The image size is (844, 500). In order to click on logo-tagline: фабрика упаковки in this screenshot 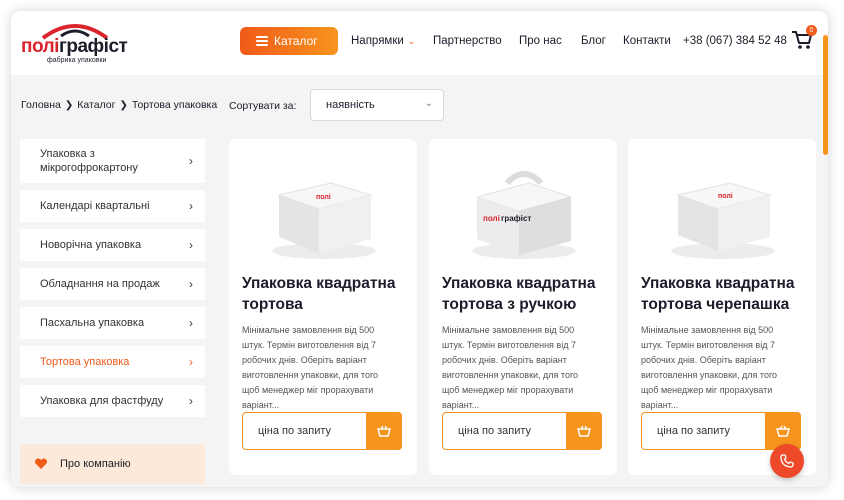, I will do `click(77, 60)`.